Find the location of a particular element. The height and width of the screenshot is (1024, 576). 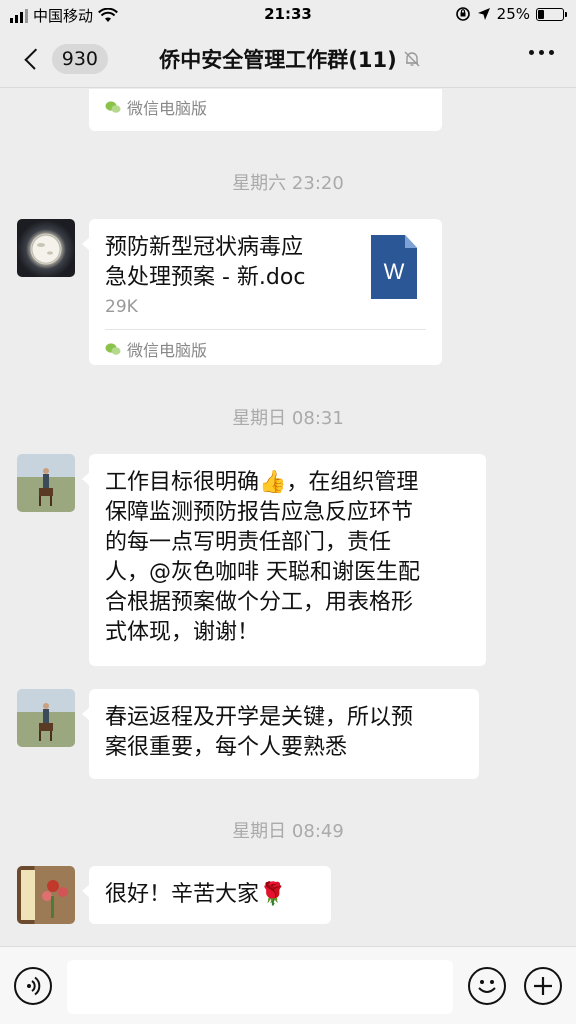

chat-title-text: 侨中安全管理工作群(11) is located at coordinates (278, 60).